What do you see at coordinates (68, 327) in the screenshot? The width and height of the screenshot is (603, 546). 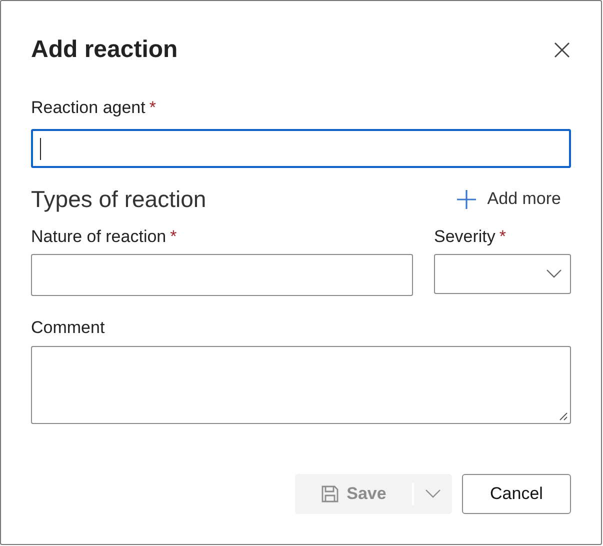 I see `field-label: Comment` at bounding box center [68, 327].